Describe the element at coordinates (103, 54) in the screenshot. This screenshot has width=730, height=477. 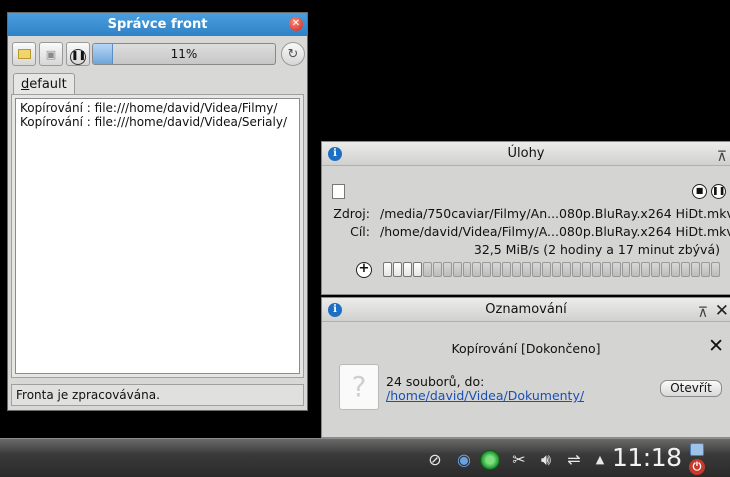
I see `progress-fill` at that location.